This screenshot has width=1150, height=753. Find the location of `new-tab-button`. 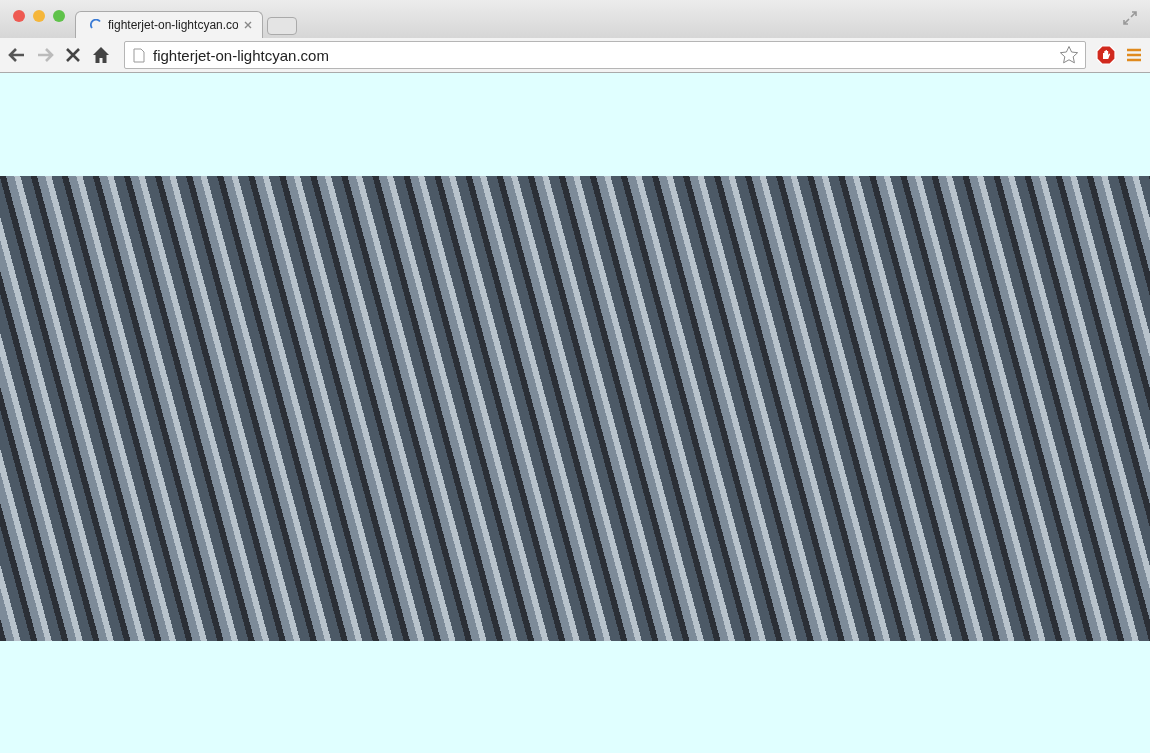

new-tab-button is located at coordinates (282, 26).